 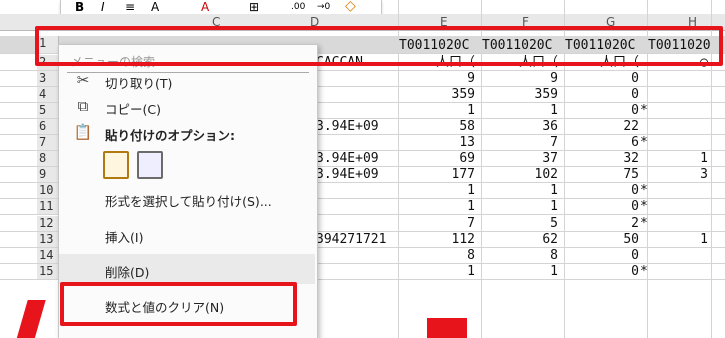 What do you see at coordinates (351, 239) in the screenshot?
I see `cell-d: 394271721` at bounding box center [351, 239].